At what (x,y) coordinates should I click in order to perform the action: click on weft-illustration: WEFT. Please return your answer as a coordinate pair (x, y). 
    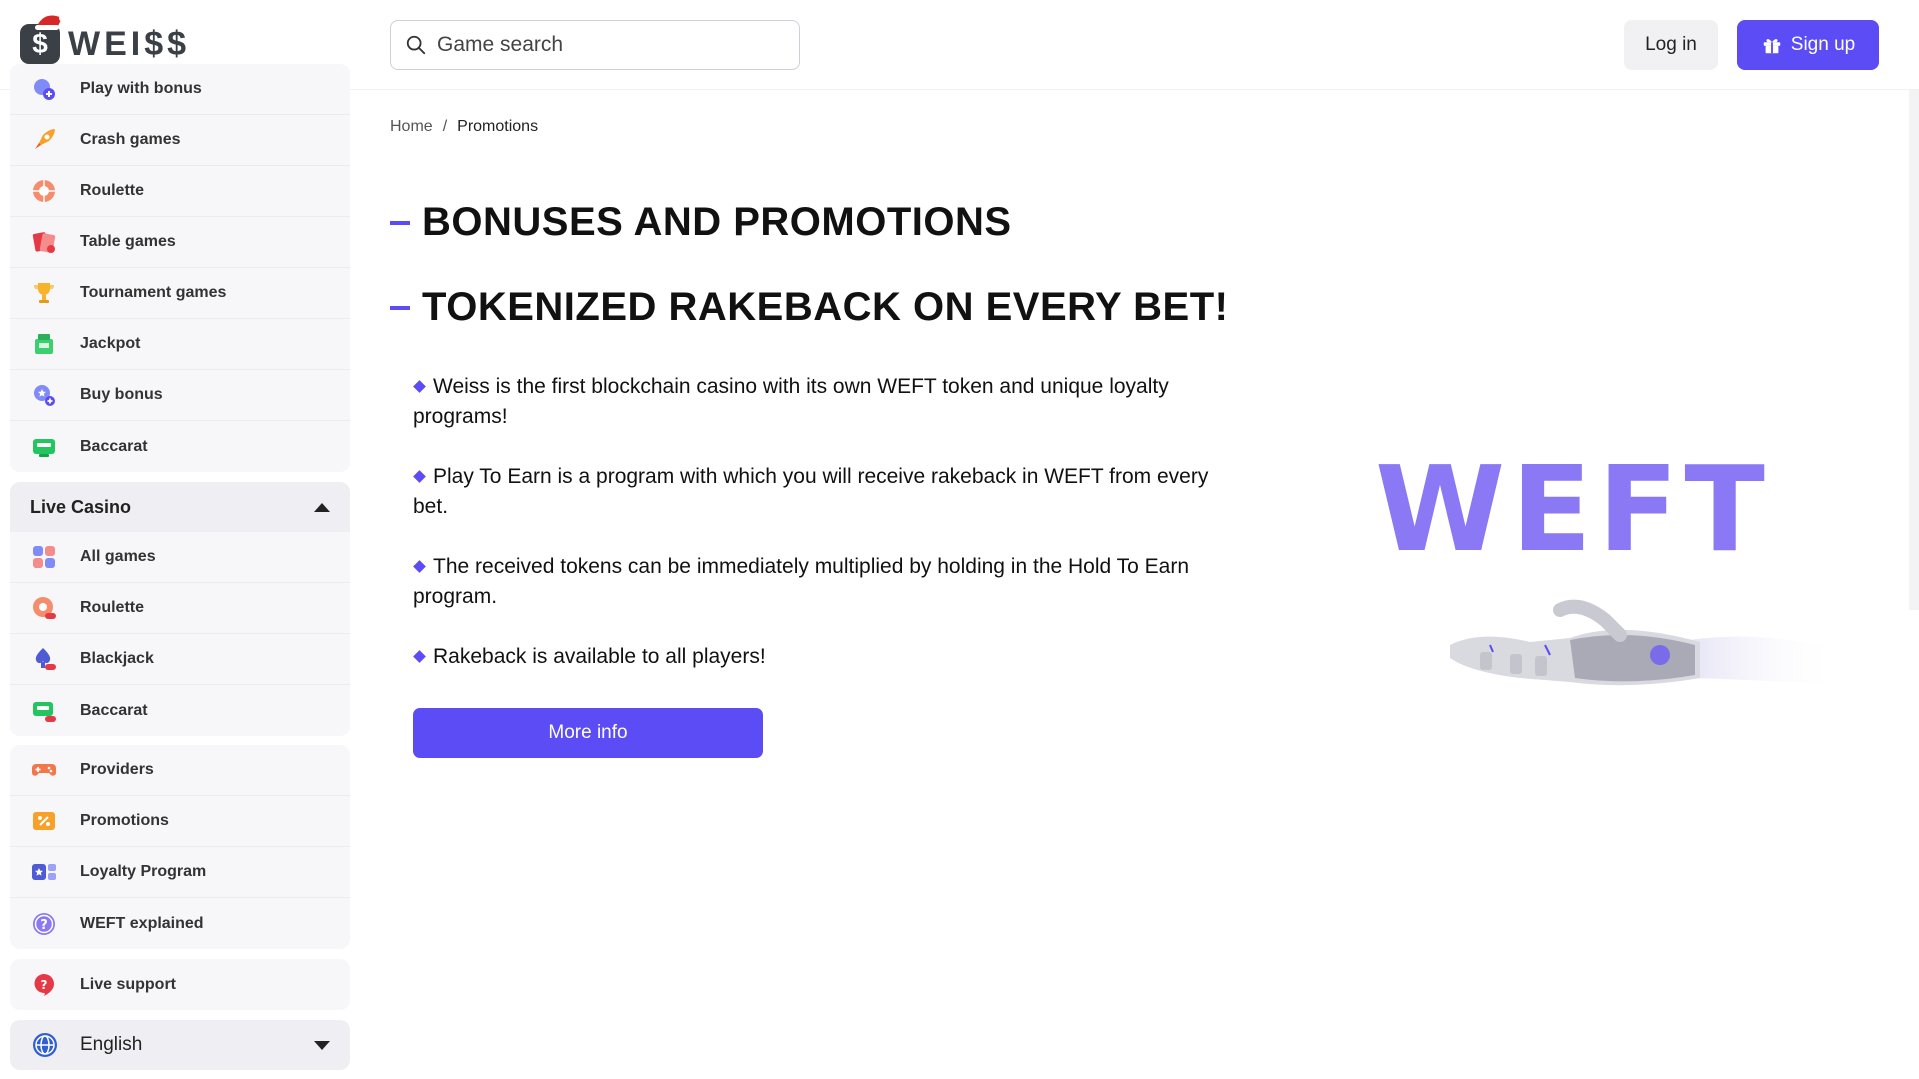
    Looking at the image, I should click on (1600, 575).